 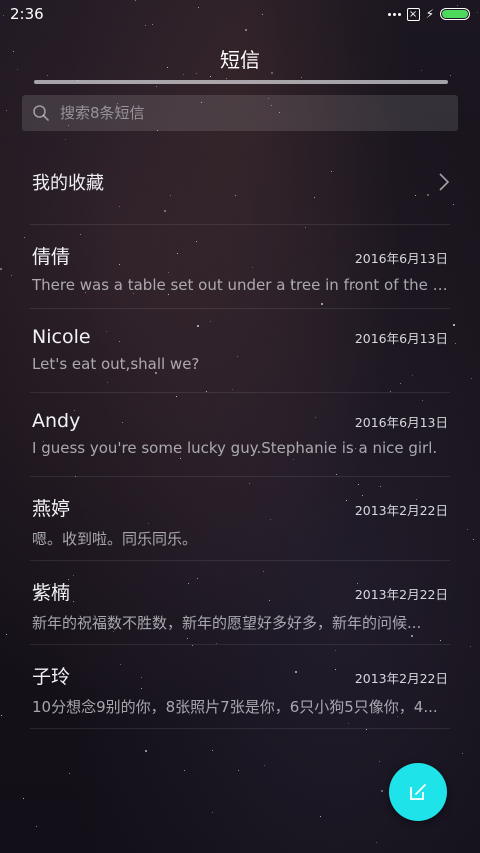 I want to click on contact-name: 紫楠, so click(x=51, y=593).